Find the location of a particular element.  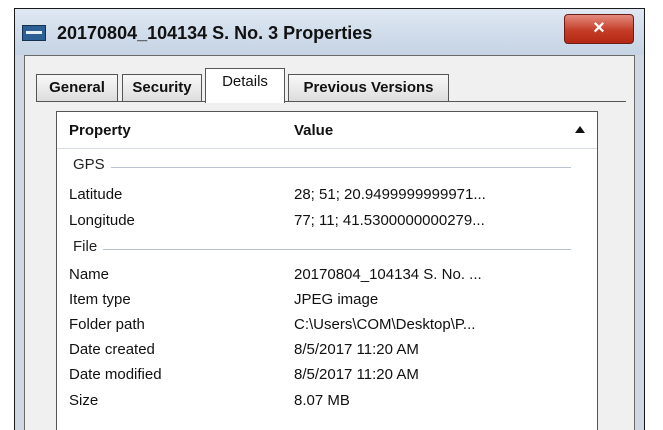

tab-previous-versions: Previous Versions is located at coordinates (368, 88).